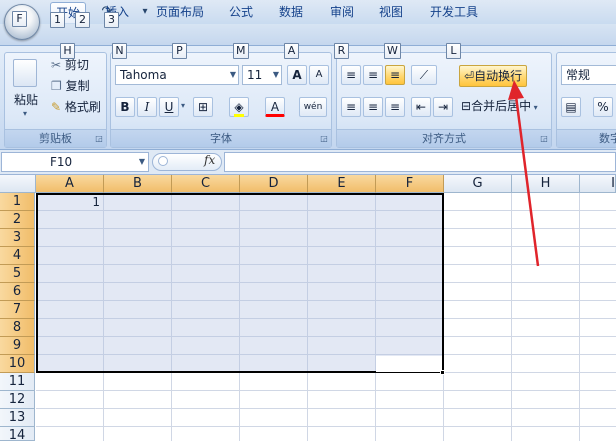 This screenshot has width=616, height=444. What do you see at coordinates (444, 138) in the screenshot?
I see `alignment-group-label: 对齐方式` at bounding box center [444, 138].